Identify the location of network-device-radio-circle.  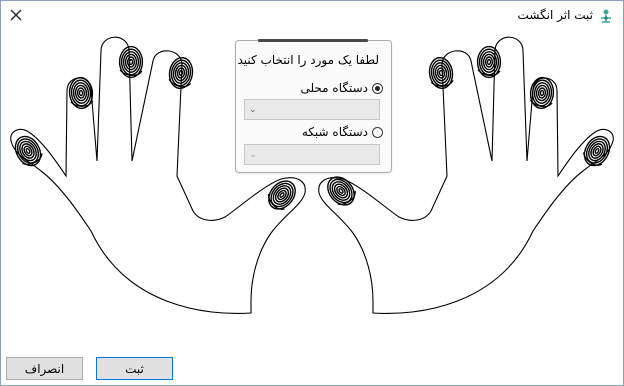
(377, 132).